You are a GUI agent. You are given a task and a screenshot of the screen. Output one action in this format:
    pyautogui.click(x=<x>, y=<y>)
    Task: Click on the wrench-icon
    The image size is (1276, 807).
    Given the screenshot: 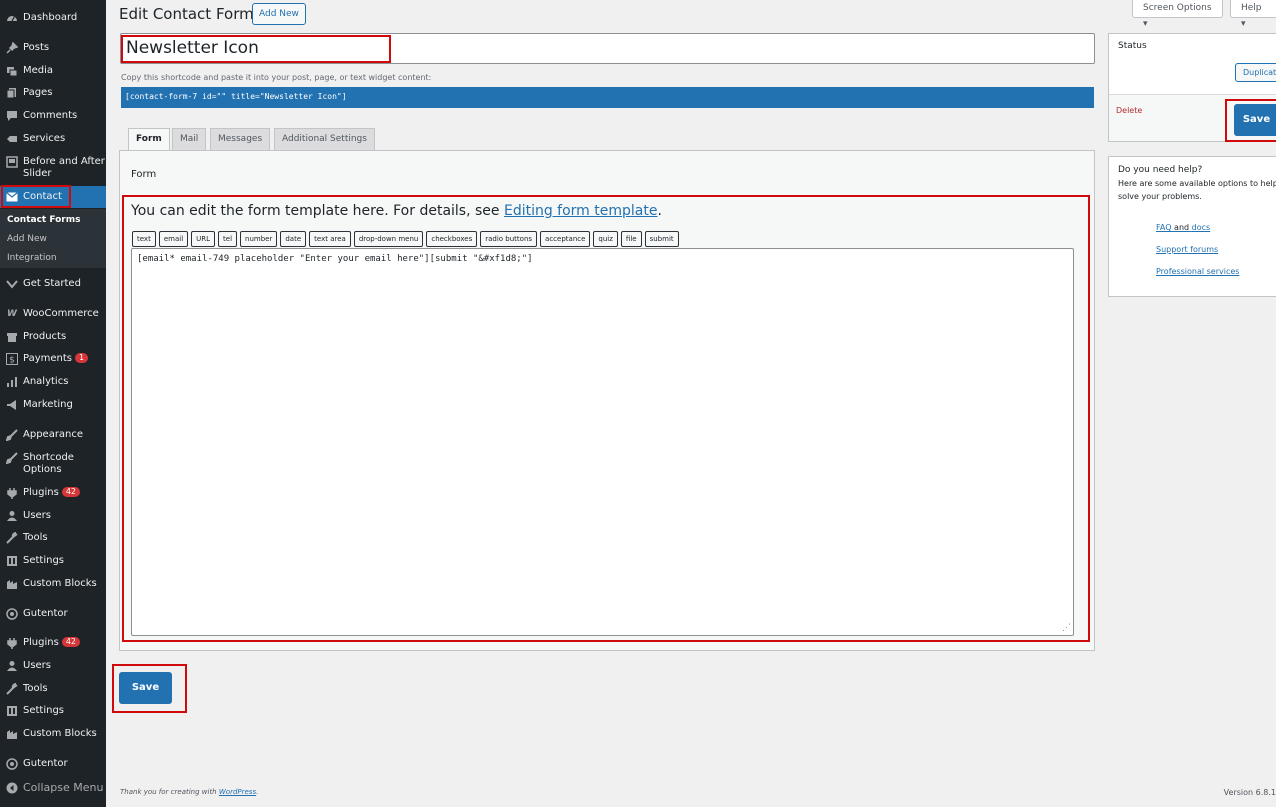 What is the action you would take?
    pyautogui.click(x=12, y=689)
    